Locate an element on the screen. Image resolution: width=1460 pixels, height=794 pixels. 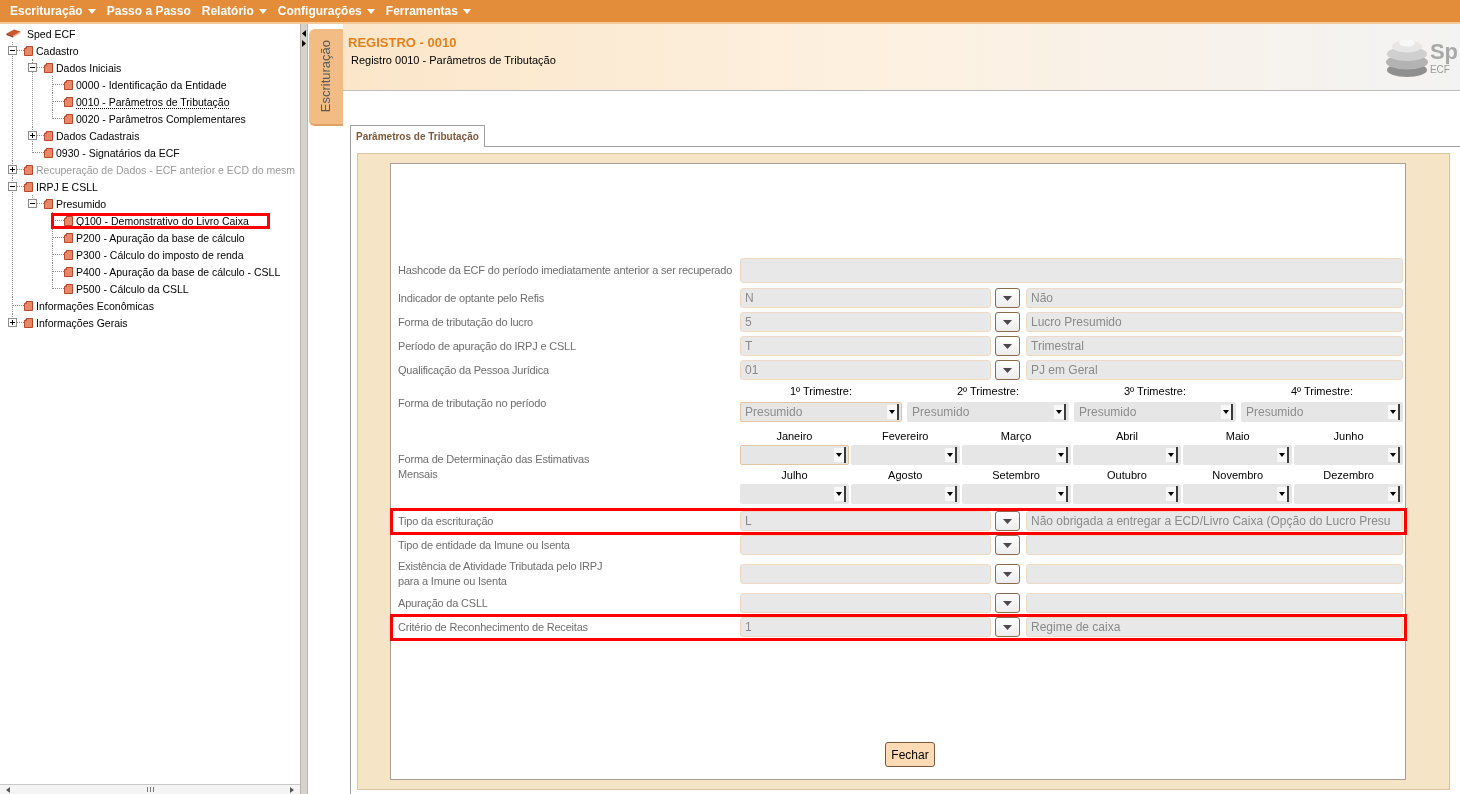
tree-item: 0020 - Parâmetros Complementares is located at coordinates (161, 118).